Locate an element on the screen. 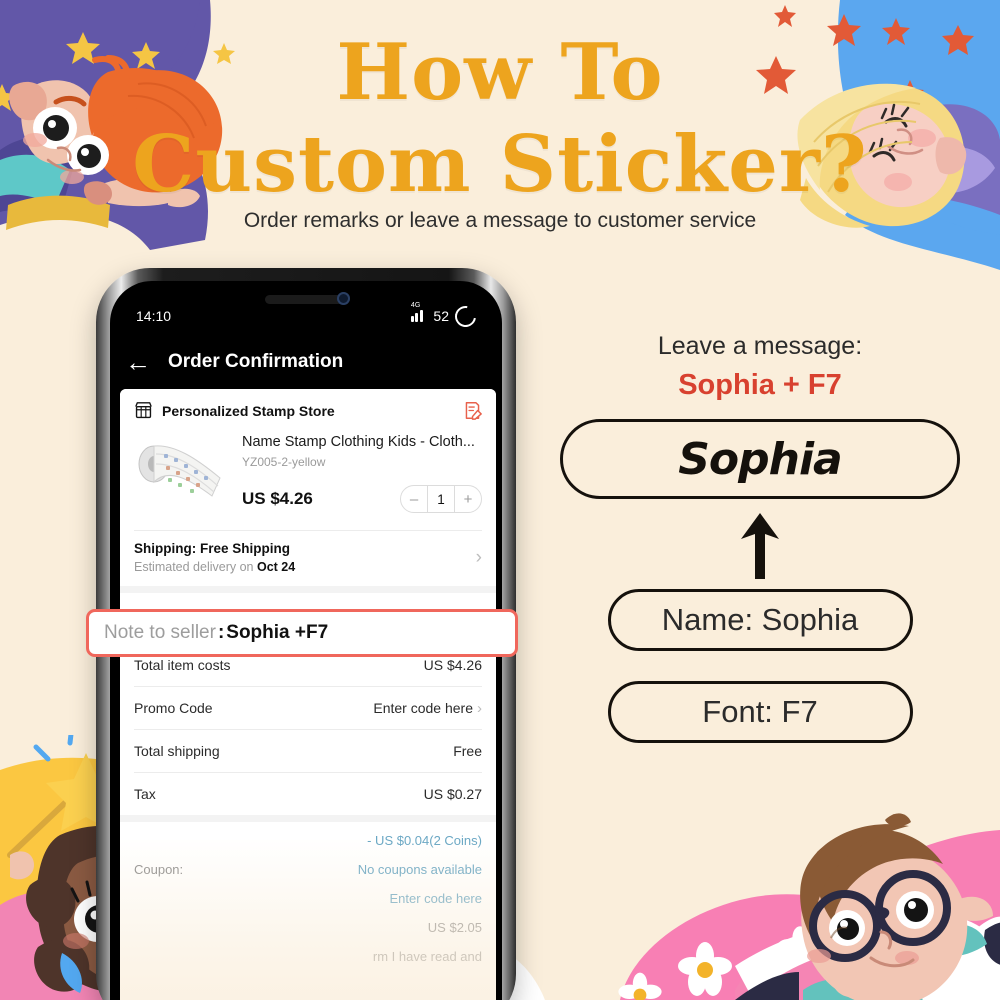 The width and height of the screenshot is (1000, 1000). arrow-up-icon is located at coordinates (760, 546).